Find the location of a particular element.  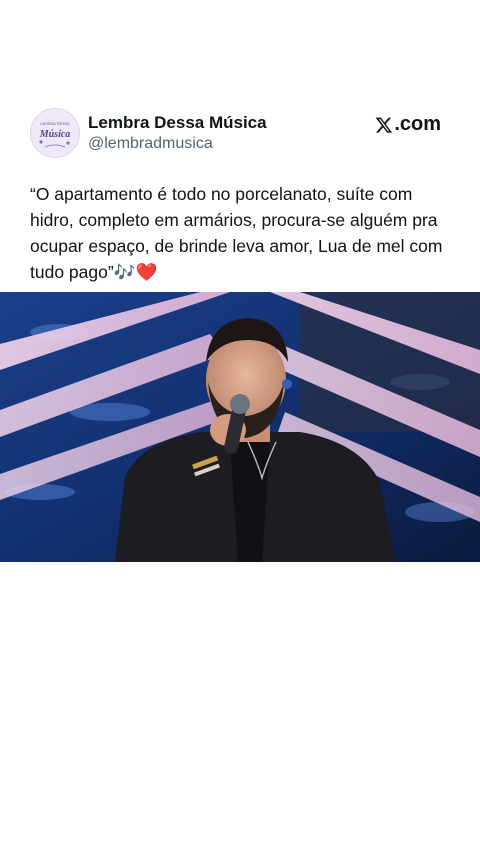

account-names: Lembra Dessa Música @lembradmusica is located at coordinates (177, 133).